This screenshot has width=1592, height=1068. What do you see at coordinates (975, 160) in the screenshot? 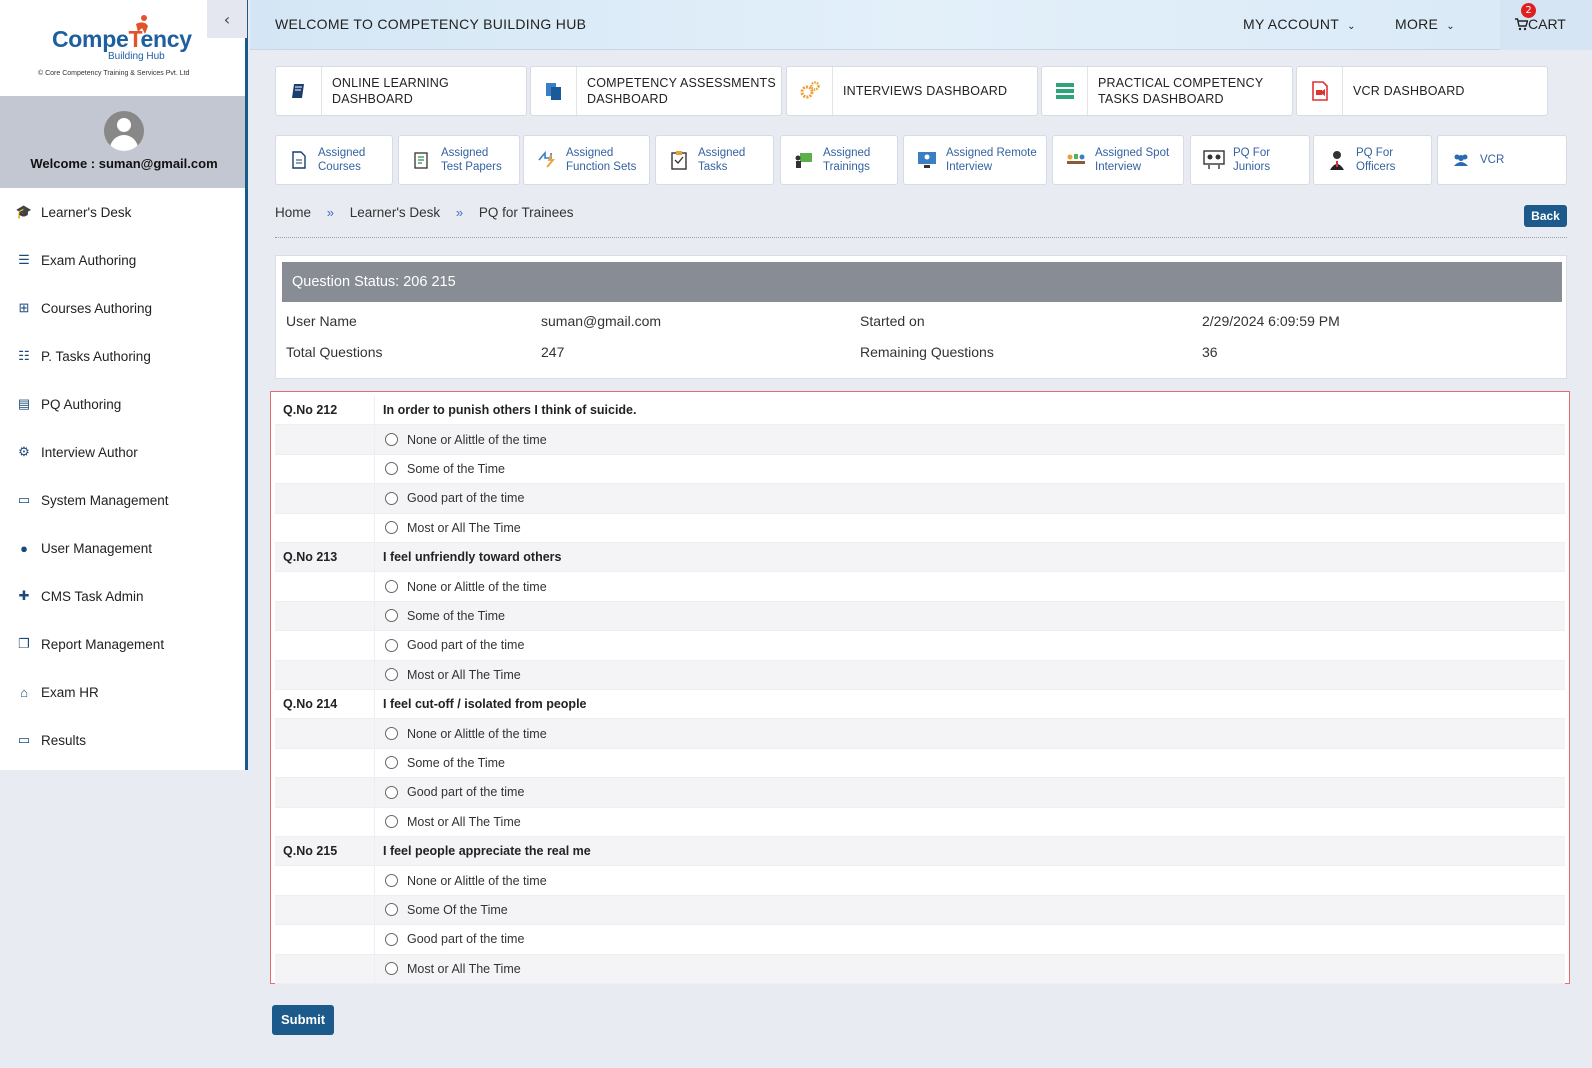
I see `assigned-card: Assigned Remote Interview` at bounding box center [975, 160].